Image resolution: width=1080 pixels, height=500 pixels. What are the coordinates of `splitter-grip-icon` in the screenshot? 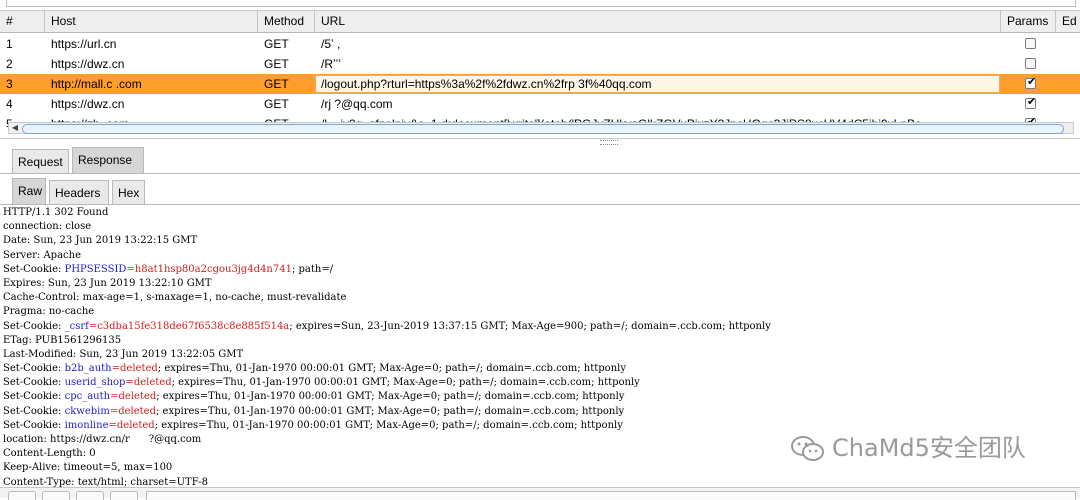 It's located at (609, 142).